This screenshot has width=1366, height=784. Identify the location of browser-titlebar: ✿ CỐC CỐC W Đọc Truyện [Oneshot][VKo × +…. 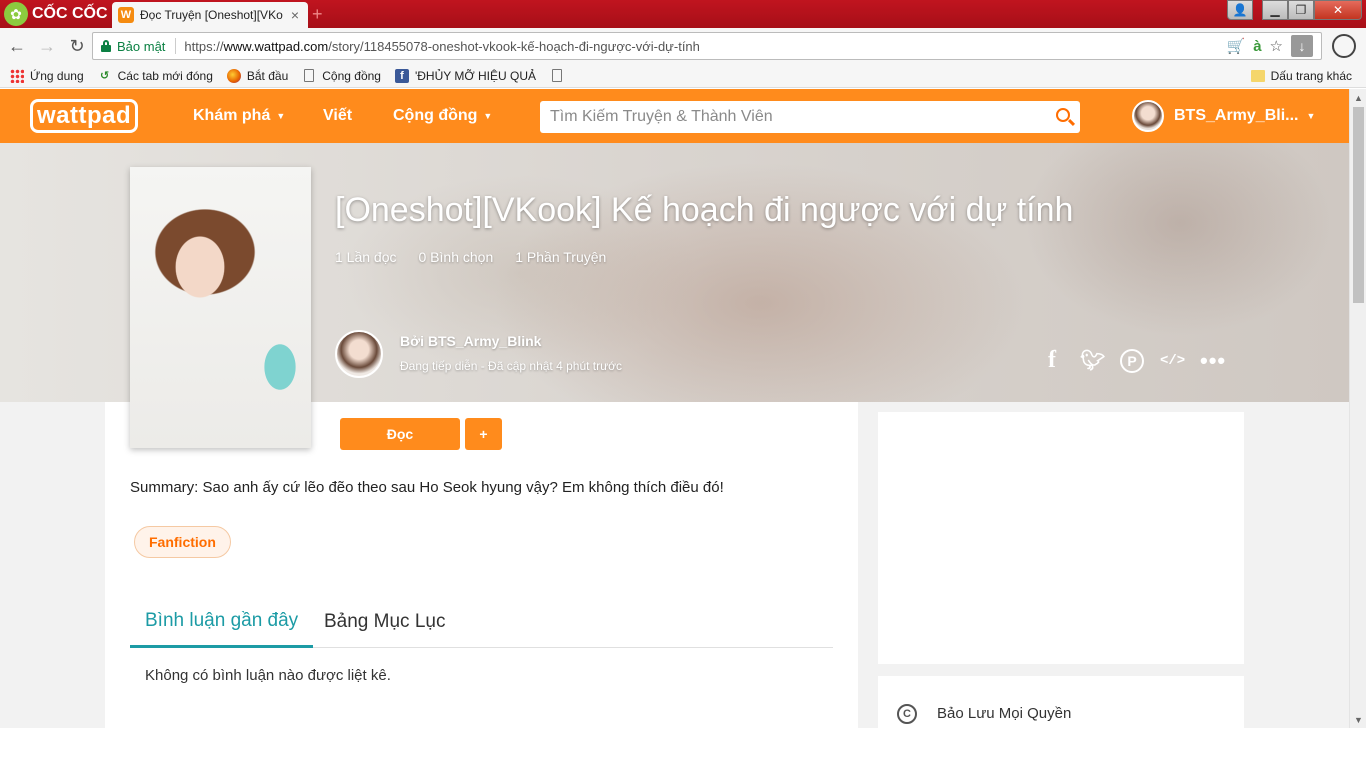
(683, 14).